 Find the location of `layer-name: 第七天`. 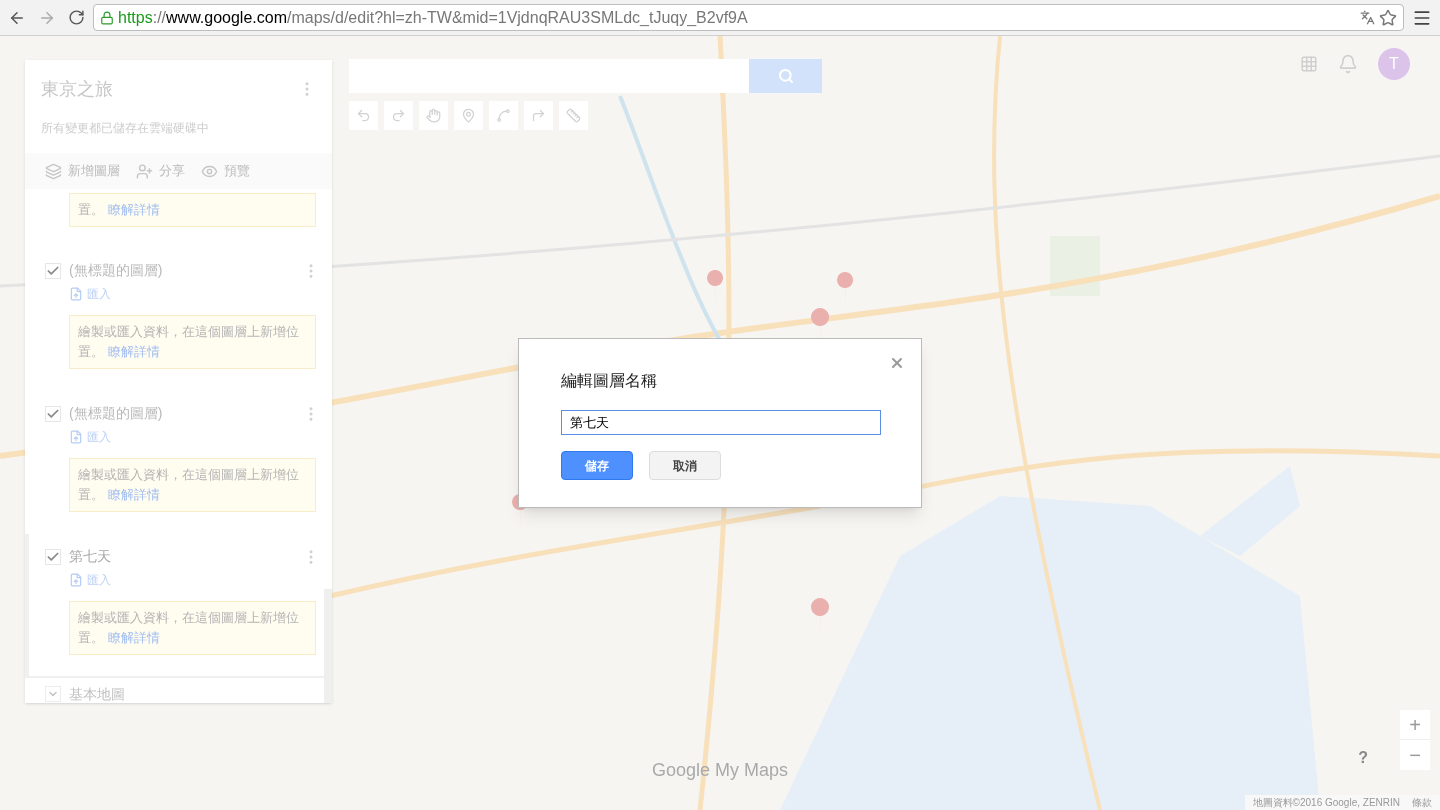

layer-name: 第七天 is located at coordinates (185, 556).